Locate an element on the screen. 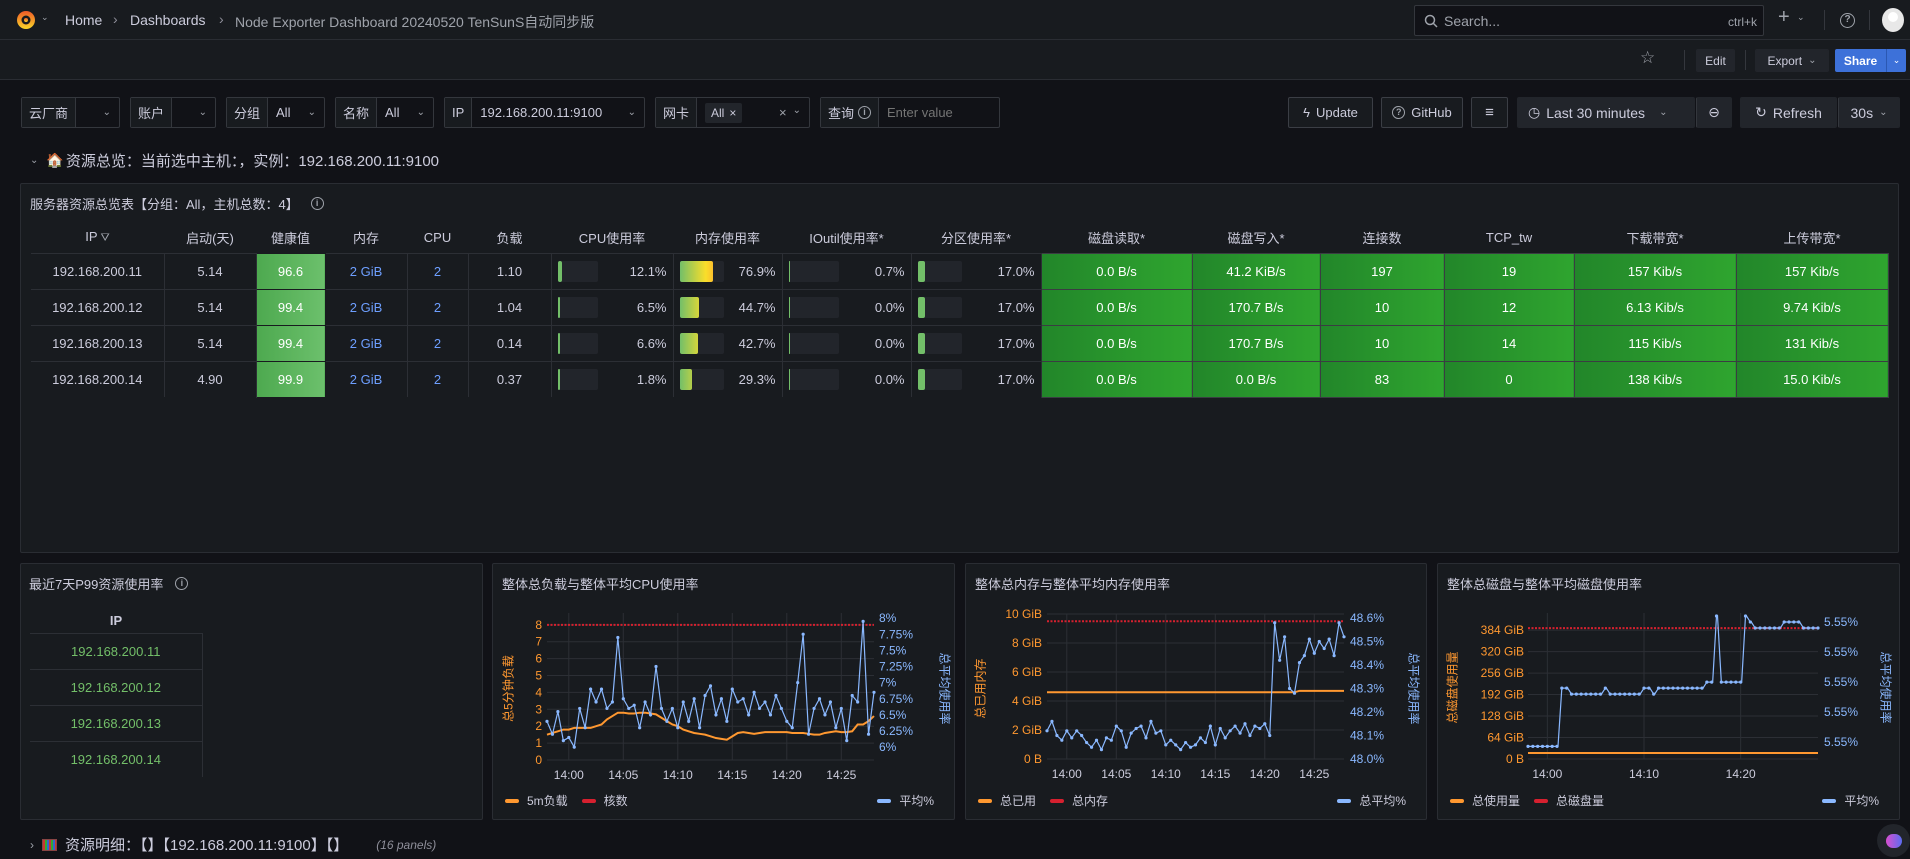  column-header: 内存 is located at coordinates (366, 237).